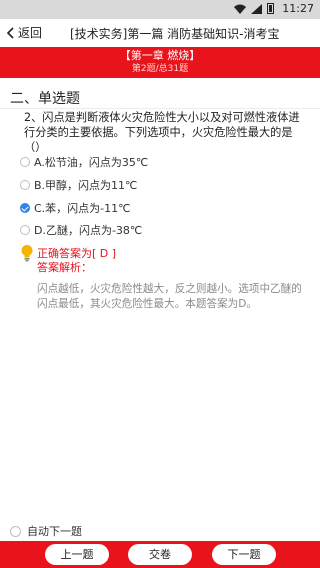 This screenshot has width=320, height=568. I want to click on chapter-name: 【第一章 燃烧】, so click(160, 55).